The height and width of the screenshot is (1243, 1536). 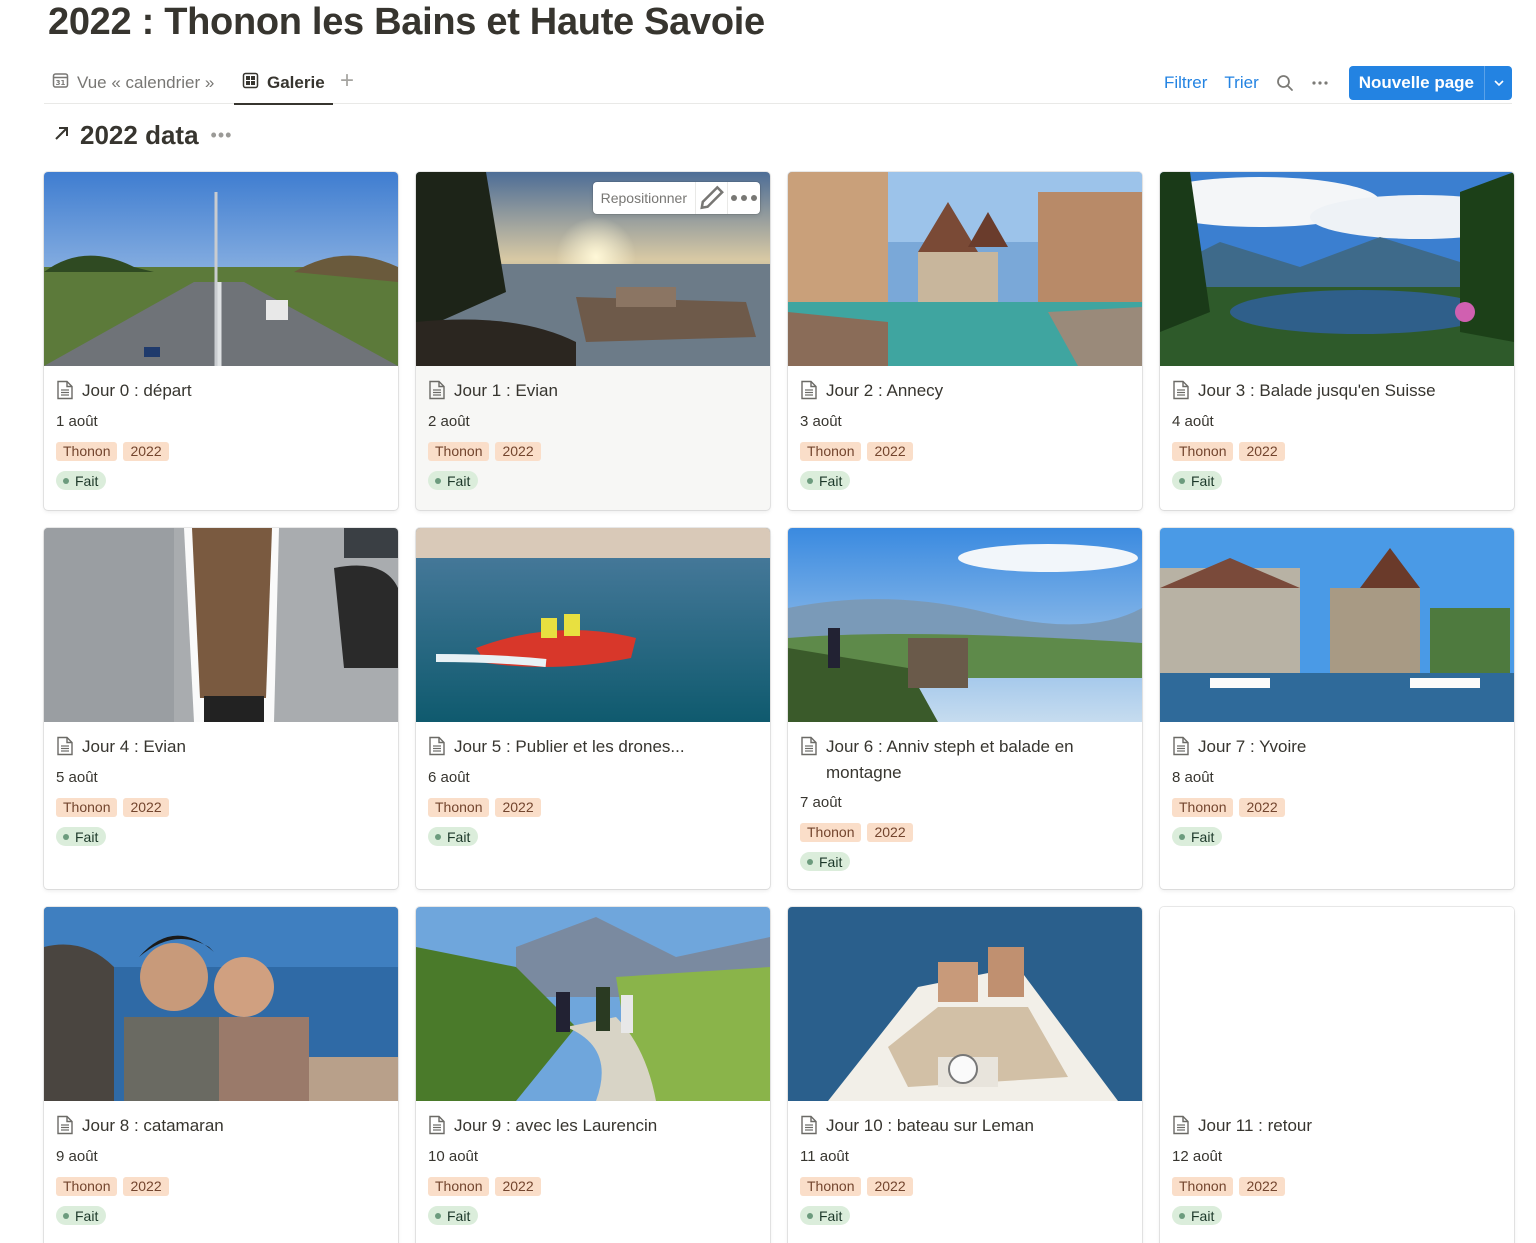 I want to click on card-cover-image: Repositionner, so click(x=593, y=269).